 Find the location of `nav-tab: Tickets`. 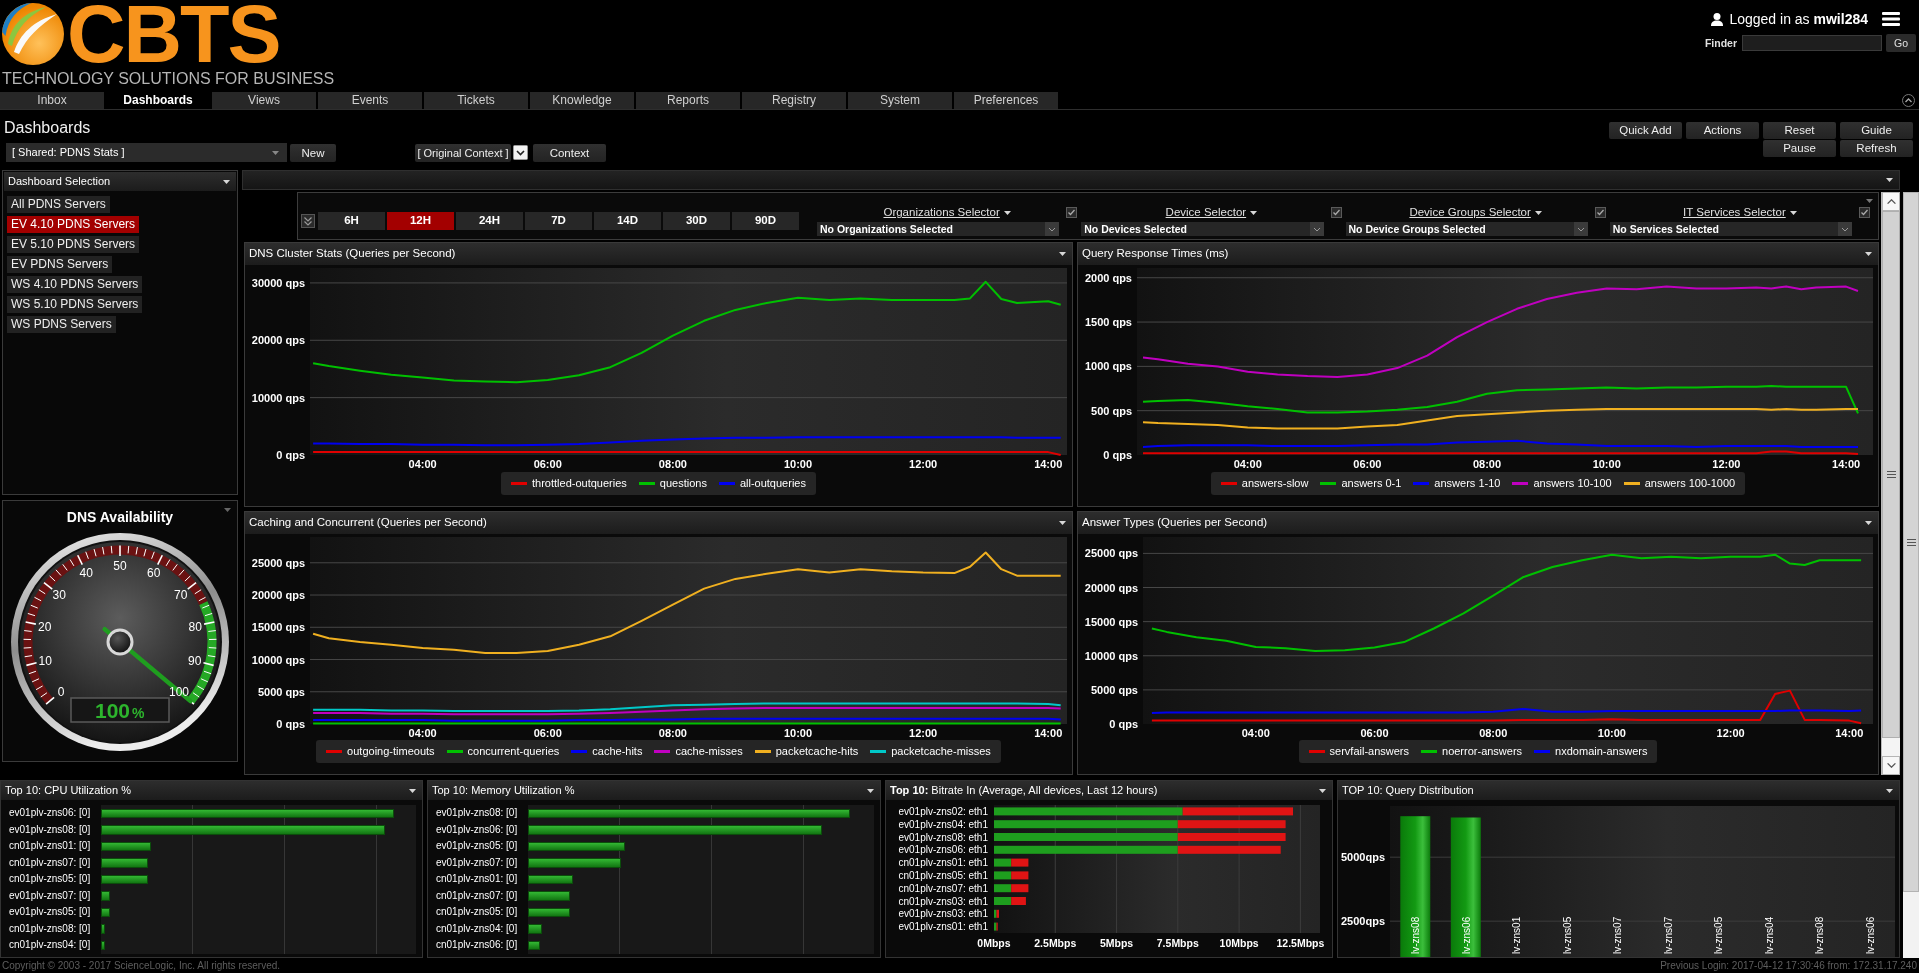

nav-tab: Tickets is located at coordinates (476, 100).